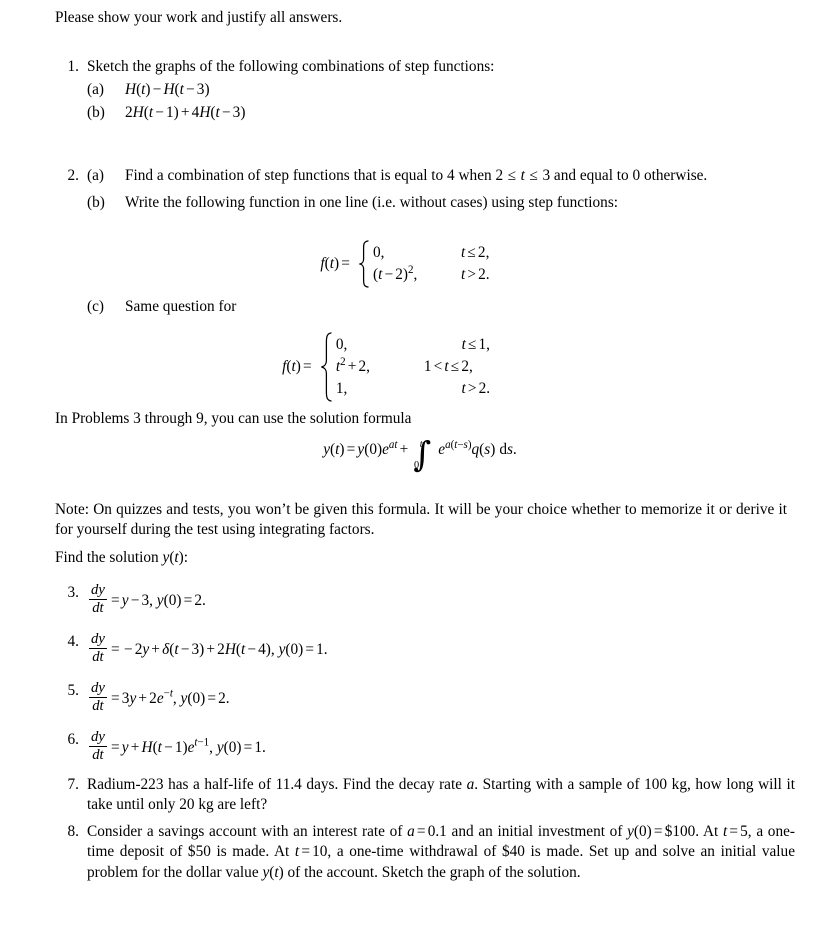 The height and width of the screenshot is (930, 830). Describe the element at coordinates (432, 345) in the screenshot. I see `piecewise-2-row: 0, t ≤1,` at that location.